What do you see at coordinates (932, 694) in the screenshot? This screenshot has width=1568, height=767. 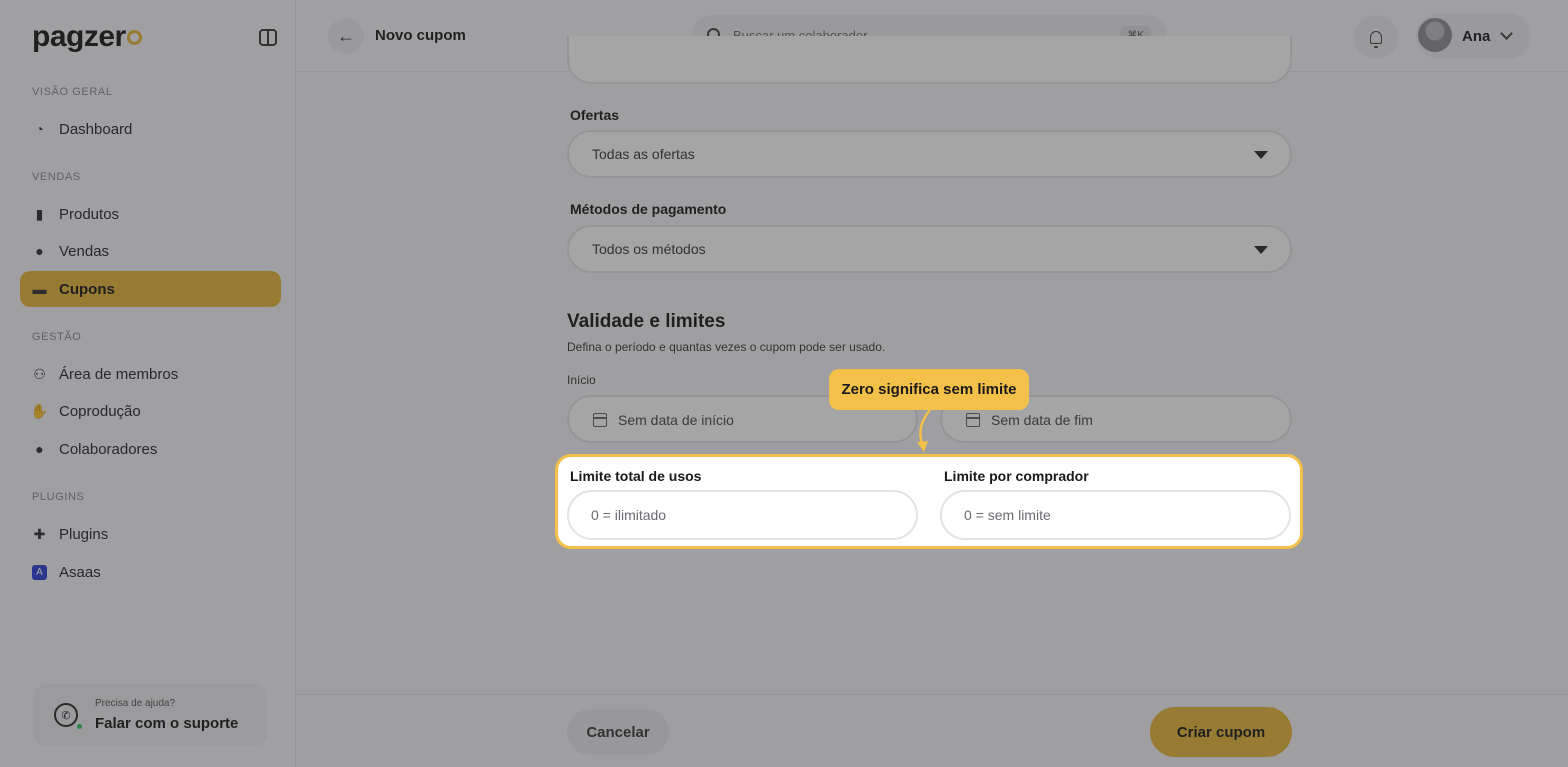 I see `footer-divider` at bounding box center [932, 694].